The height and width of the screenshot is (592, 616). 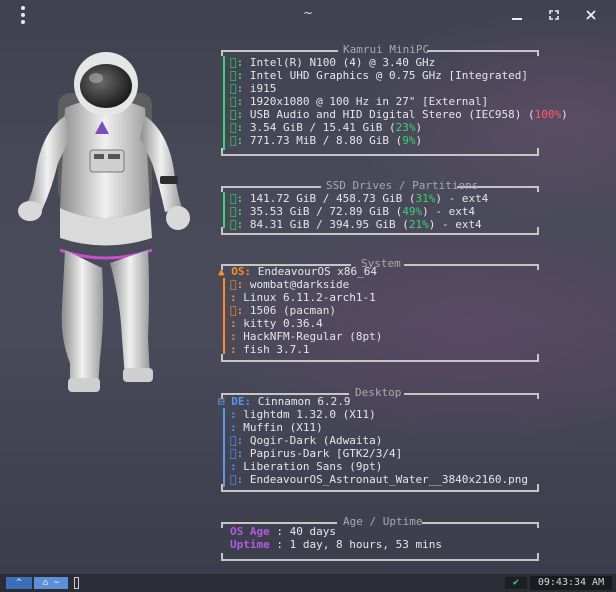 I want to click on maximize-button, so click(x=554, y=15).